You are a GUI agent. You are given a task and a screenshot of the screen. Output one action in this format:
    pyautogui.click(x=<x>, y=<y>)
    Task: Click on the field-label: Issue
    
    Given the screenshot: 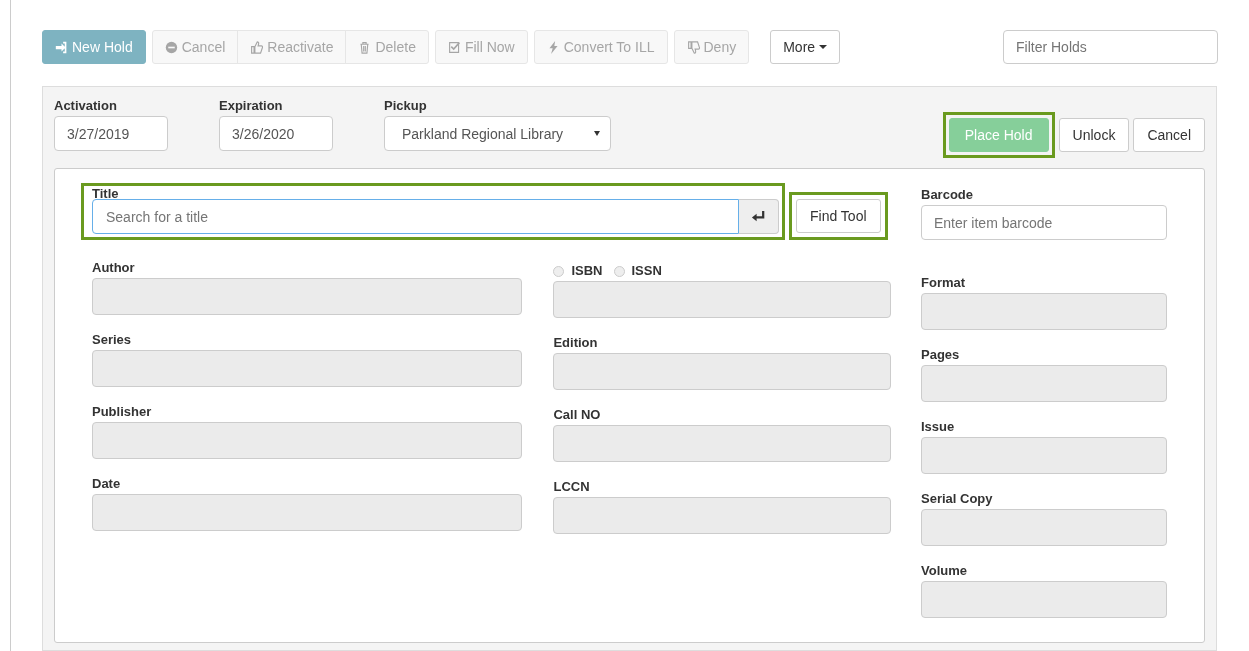 What is the action you would take?
    pyautogui.click(x=938, y=427)
    